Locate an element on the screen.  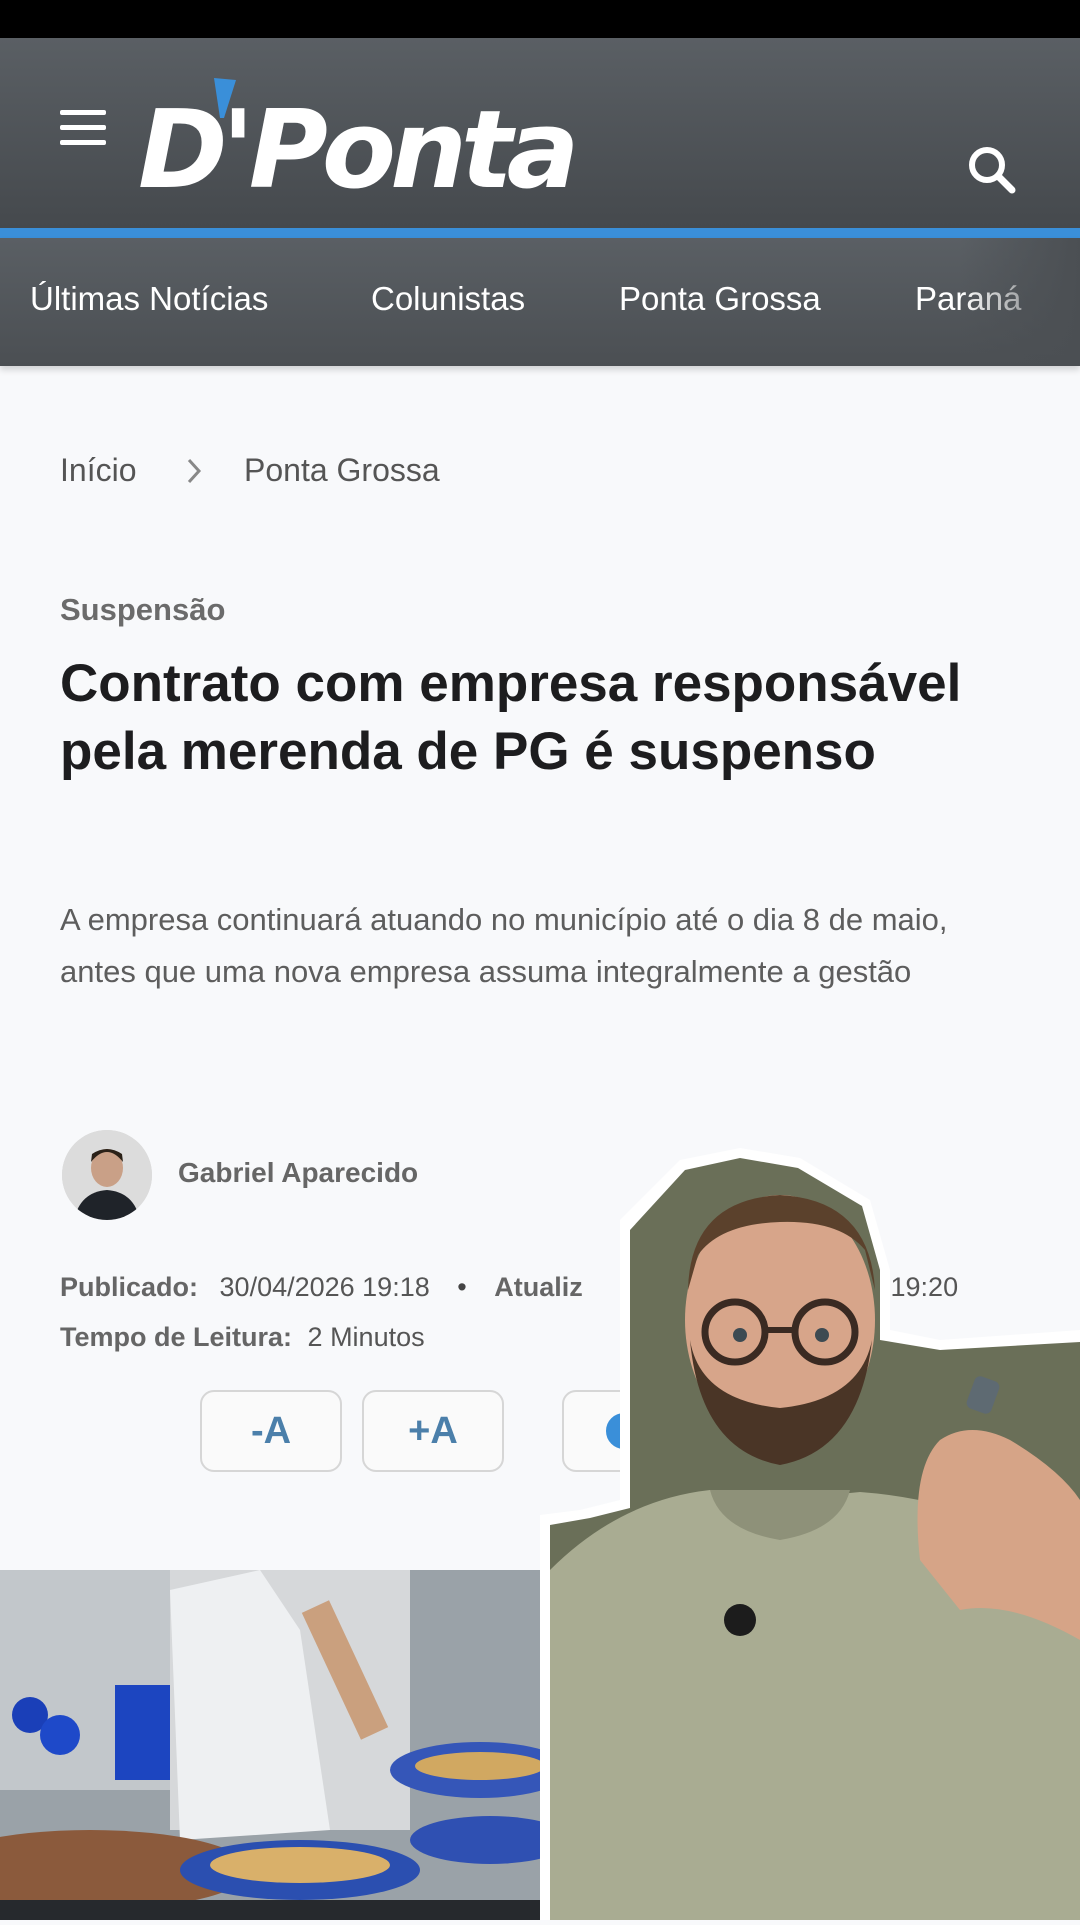
reading-time-value: 2 Minutos is located at coordinates (366, 1337).